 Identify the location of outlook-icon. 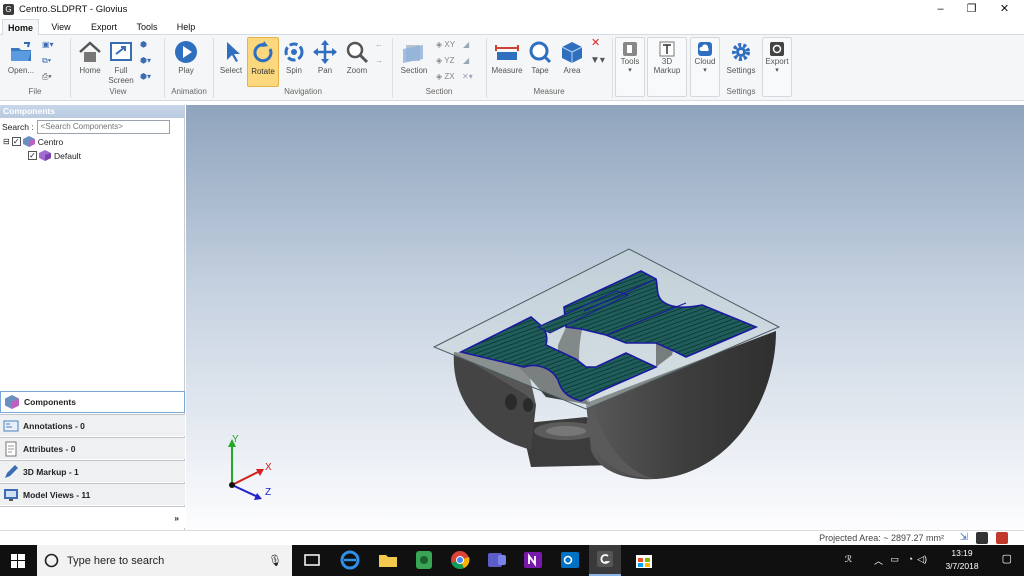
(570, 560).